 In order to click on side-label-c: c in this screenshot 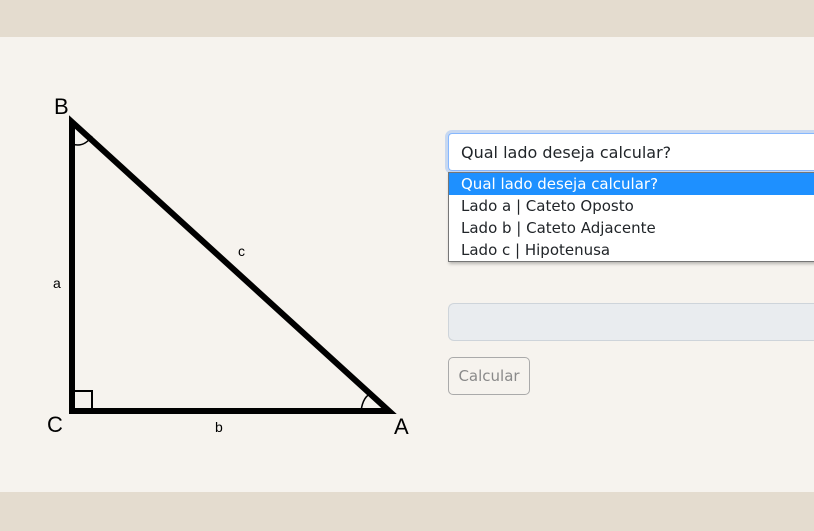, I will do `click(241, 251)`.